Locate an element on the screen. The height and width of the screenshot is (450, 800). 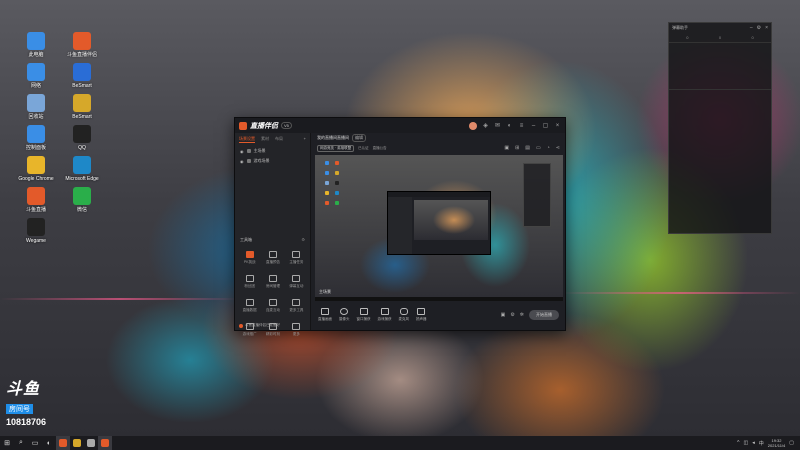
room-title: 我的直播间直播间 is located at coordinates (333, 137).